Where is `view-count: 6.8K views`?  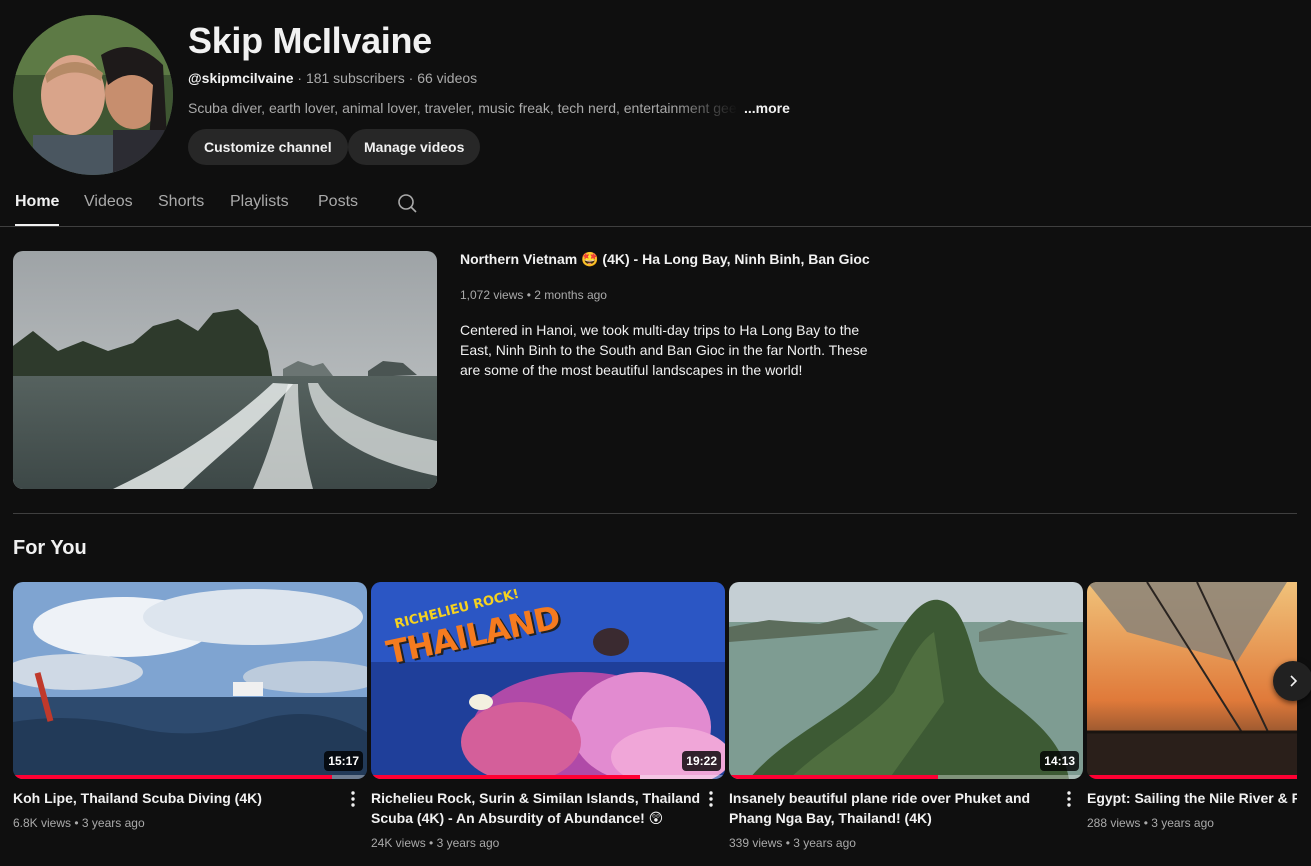
view-count: 6.8K views is located at coordinates (42, 823).